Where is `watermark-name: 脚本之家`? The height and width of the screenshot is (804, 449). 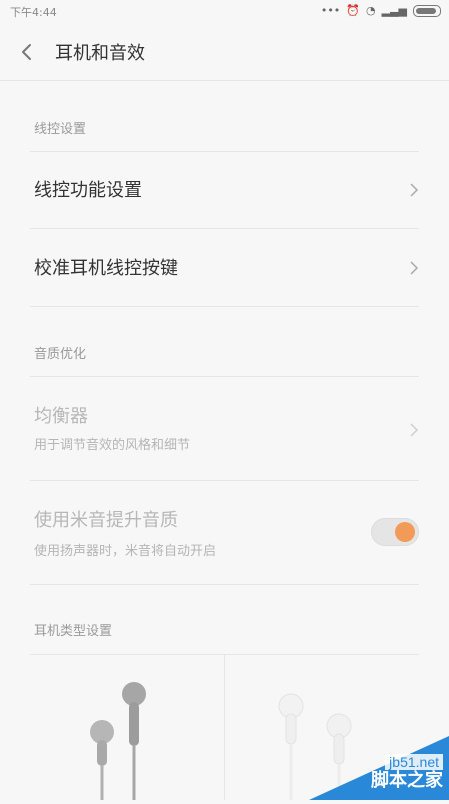
watermark-name: 脚本之家 is located at coordinates (407, 779).